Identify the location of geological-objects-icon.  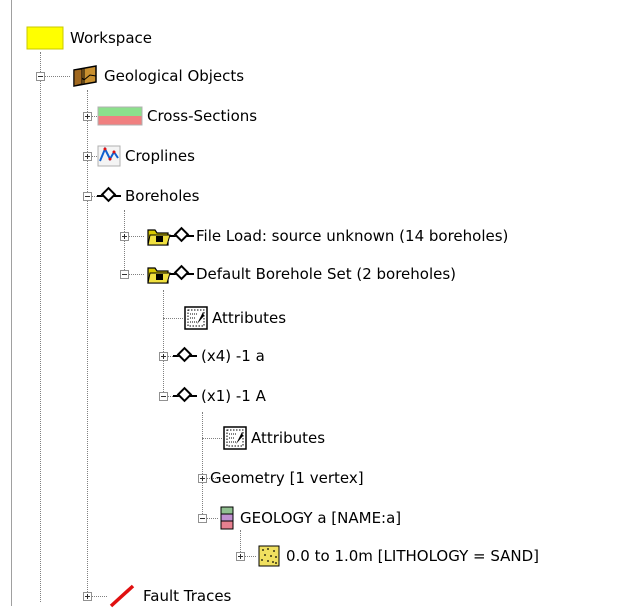
(85, 76).